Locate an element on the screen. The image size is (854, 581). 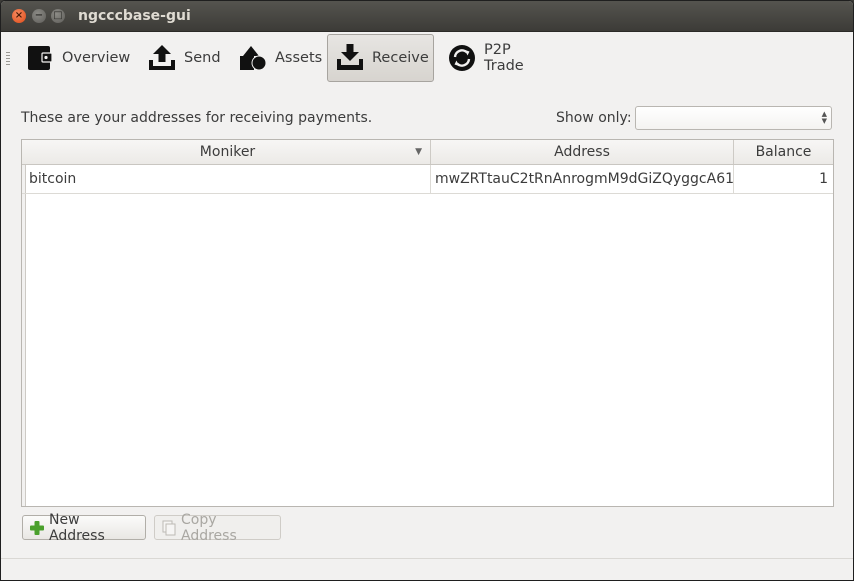
shapes-icon is located at coordinates (253, 58).